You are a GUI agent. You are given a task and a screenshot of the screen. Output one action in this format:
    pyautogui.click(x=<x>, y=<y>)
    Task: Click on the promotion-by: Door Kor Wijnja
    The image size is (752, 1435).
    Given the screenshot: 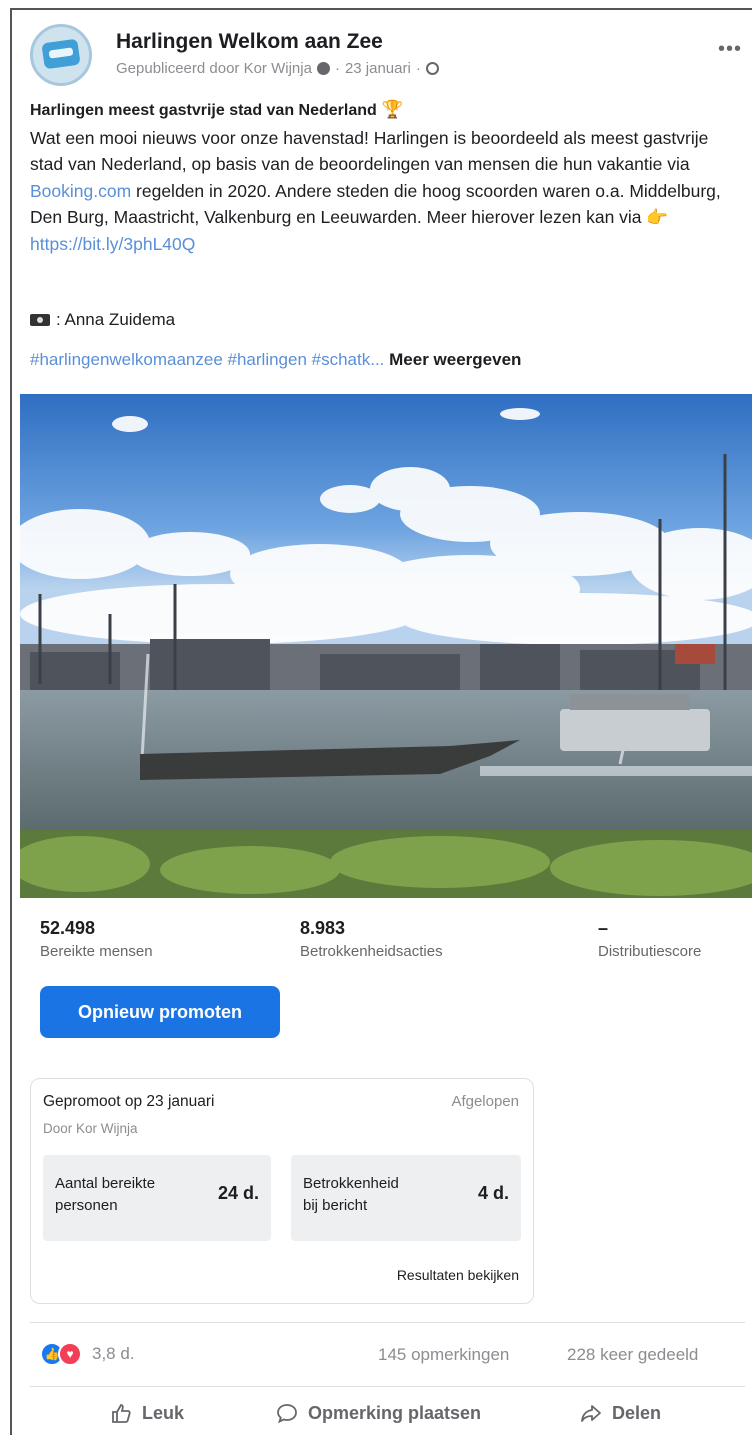 What is the action you would take?
    pyautogui.click(x=90, y=1128)
    